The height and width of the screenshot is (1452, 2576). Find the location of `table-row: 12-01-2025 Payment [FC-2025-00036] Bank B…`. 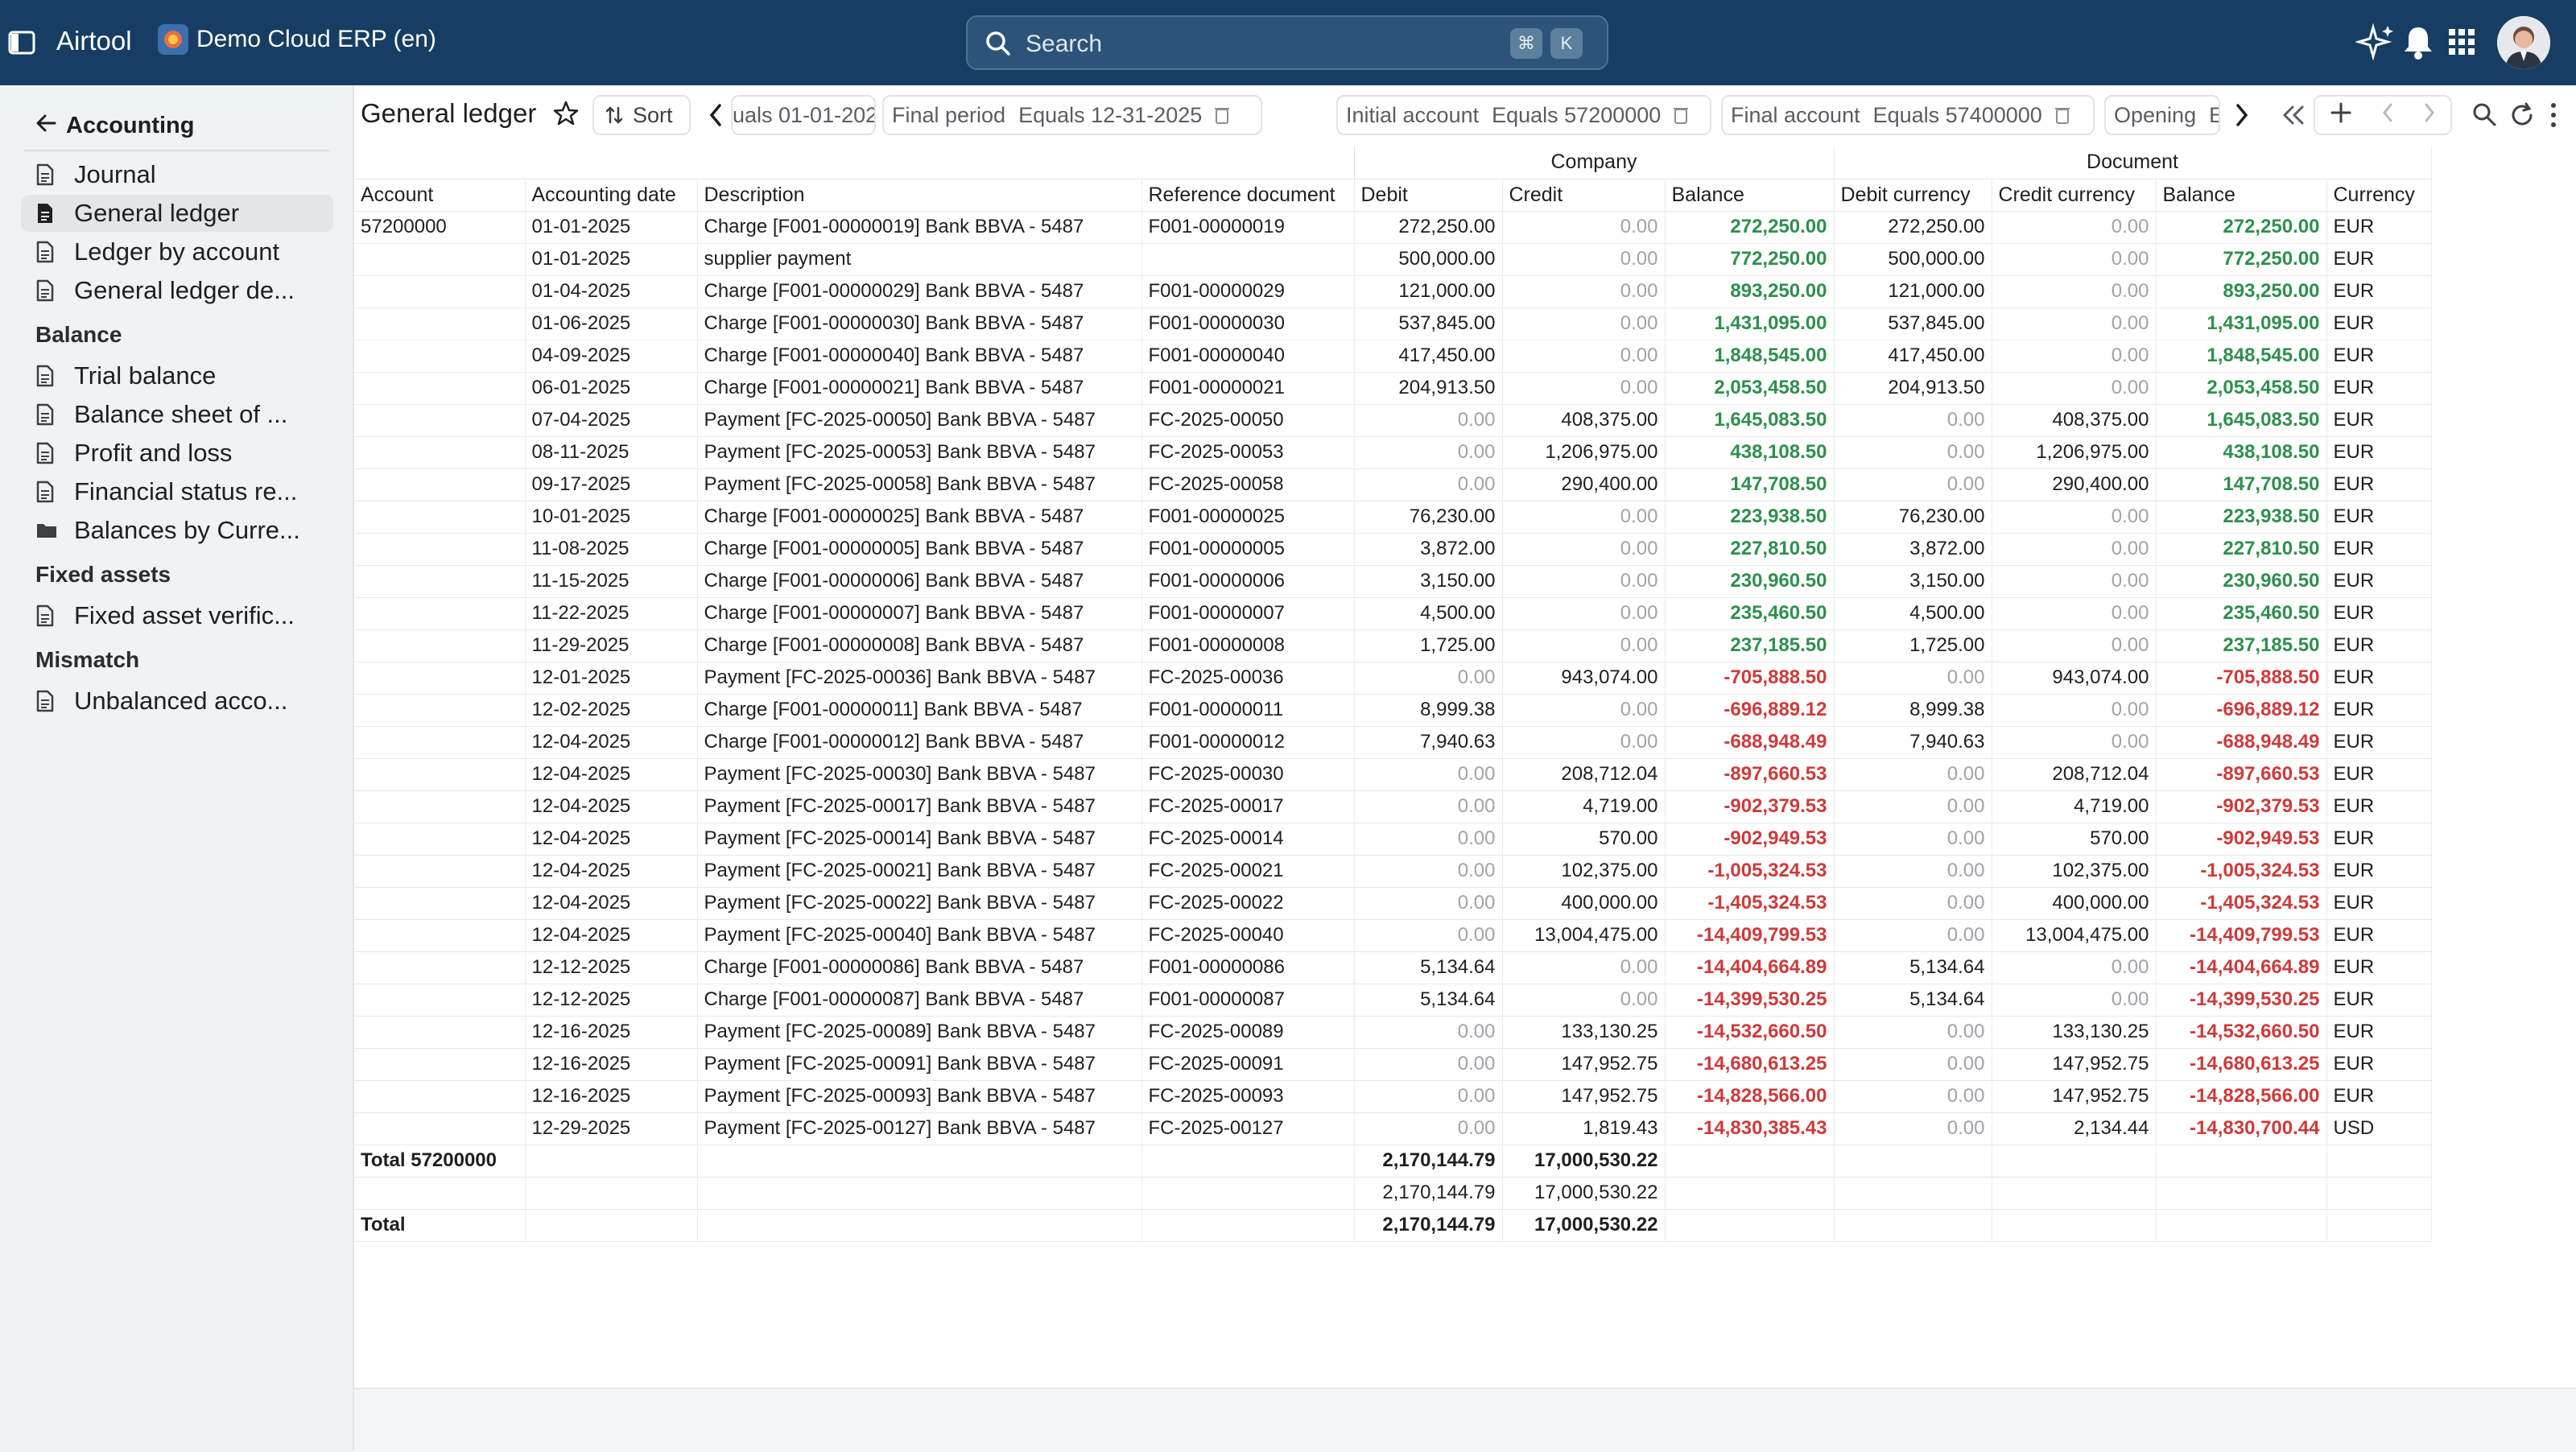

table-row: 12-01-2025 Payment [FC-2025-00036] Bank B… is located at coordinates (1393, 678).